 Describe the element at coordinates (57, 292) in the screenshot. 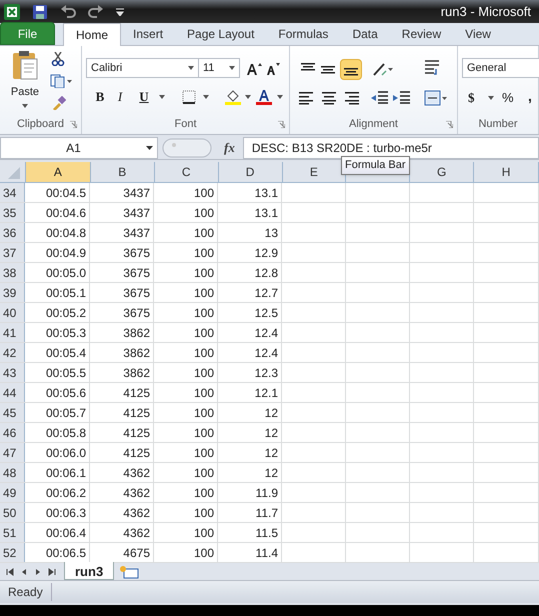

I see `table-cell: 00:05.1` at that location.